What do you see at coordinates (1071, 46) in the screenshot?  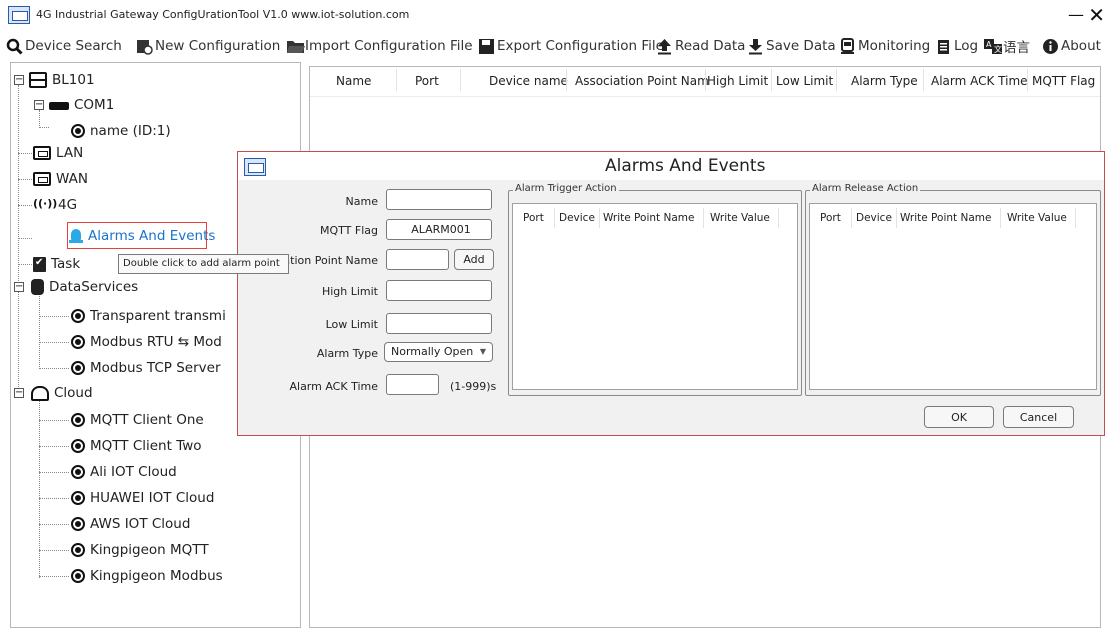 I see `about-button: About` at bounding box center [1071, 46].